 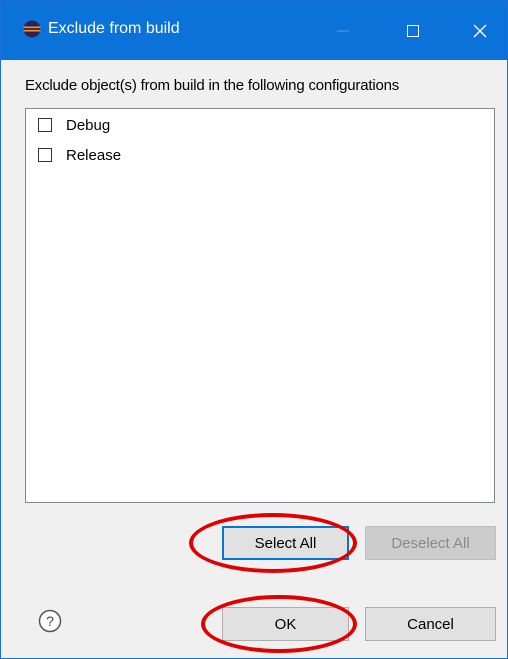 I want to click on eclipse-app-icon, so click(x=32, y=29).